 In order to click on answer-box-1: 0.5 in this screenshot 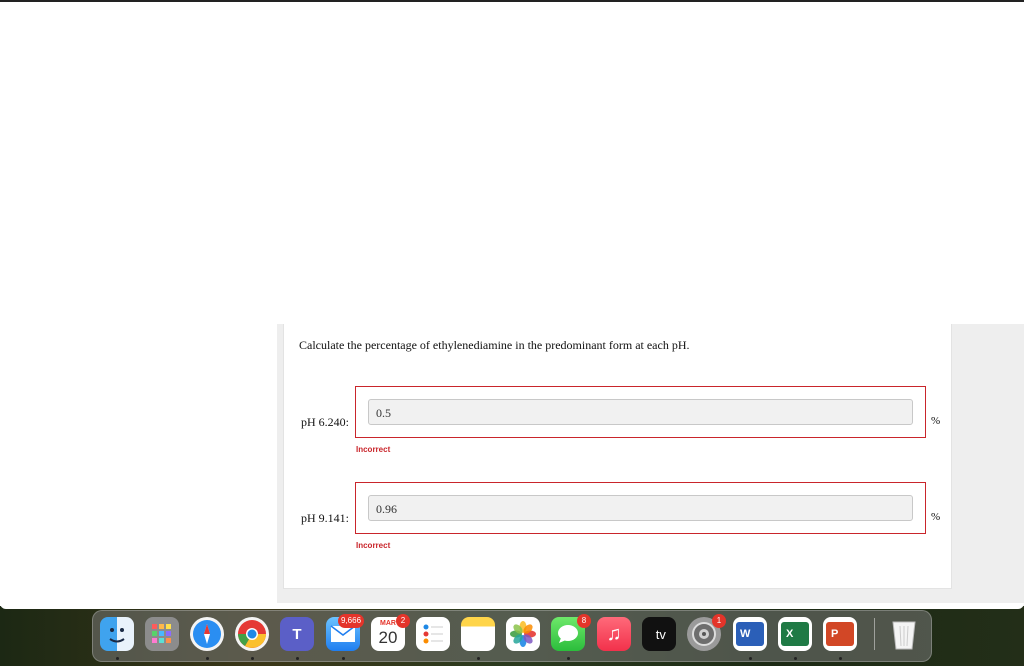, I will do `click(640, 412)`.